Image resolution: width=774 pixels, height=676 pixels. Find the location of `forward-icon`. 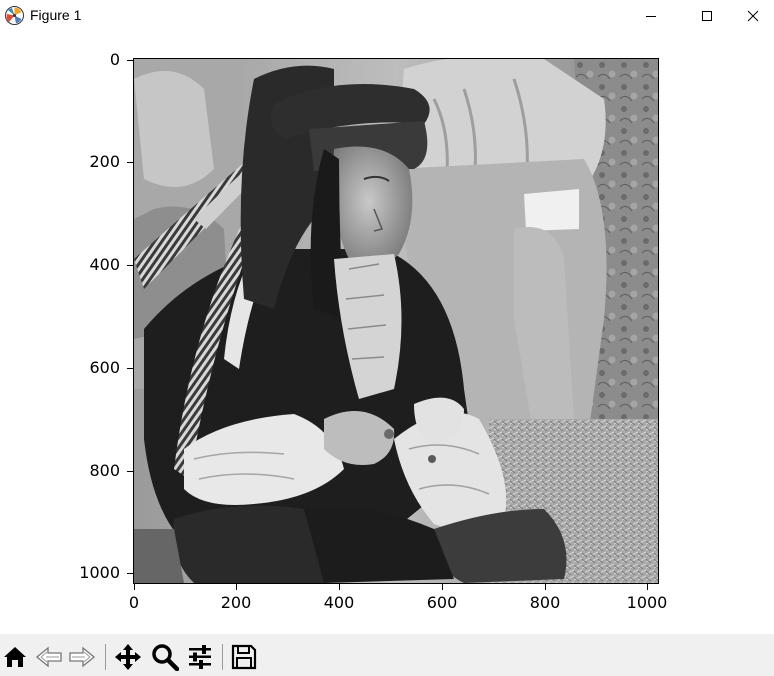

forward-icon is located at coordinates (82, 657).